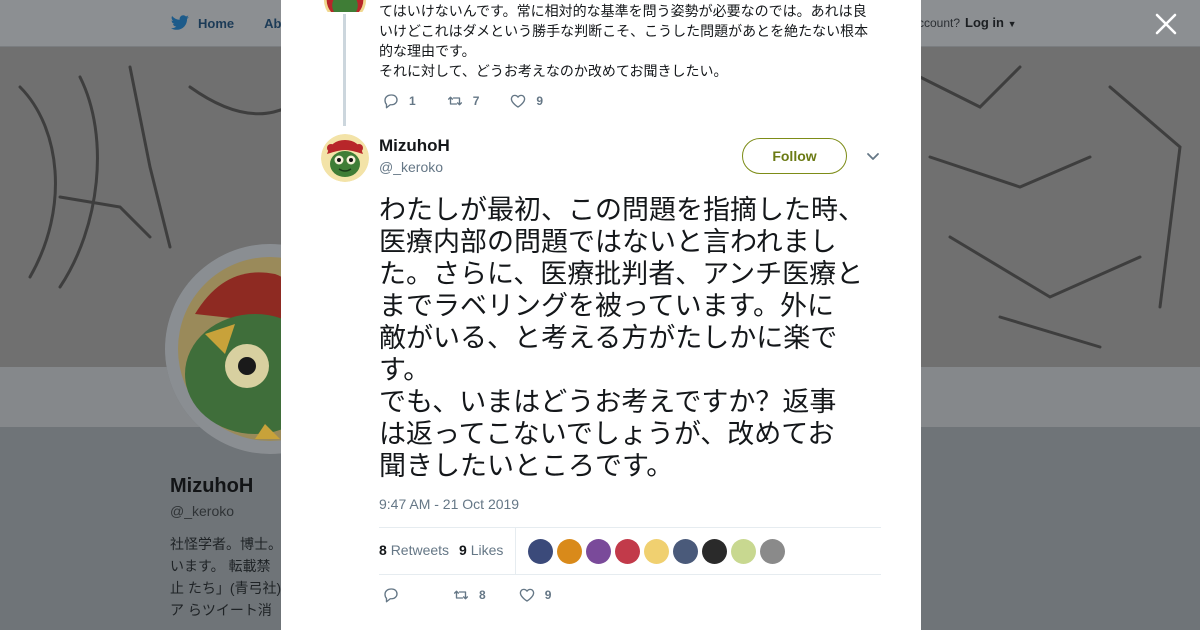  Describe the element at coordinates (344, 70) in the screenshot. I see `thread-connector-line` at that location.